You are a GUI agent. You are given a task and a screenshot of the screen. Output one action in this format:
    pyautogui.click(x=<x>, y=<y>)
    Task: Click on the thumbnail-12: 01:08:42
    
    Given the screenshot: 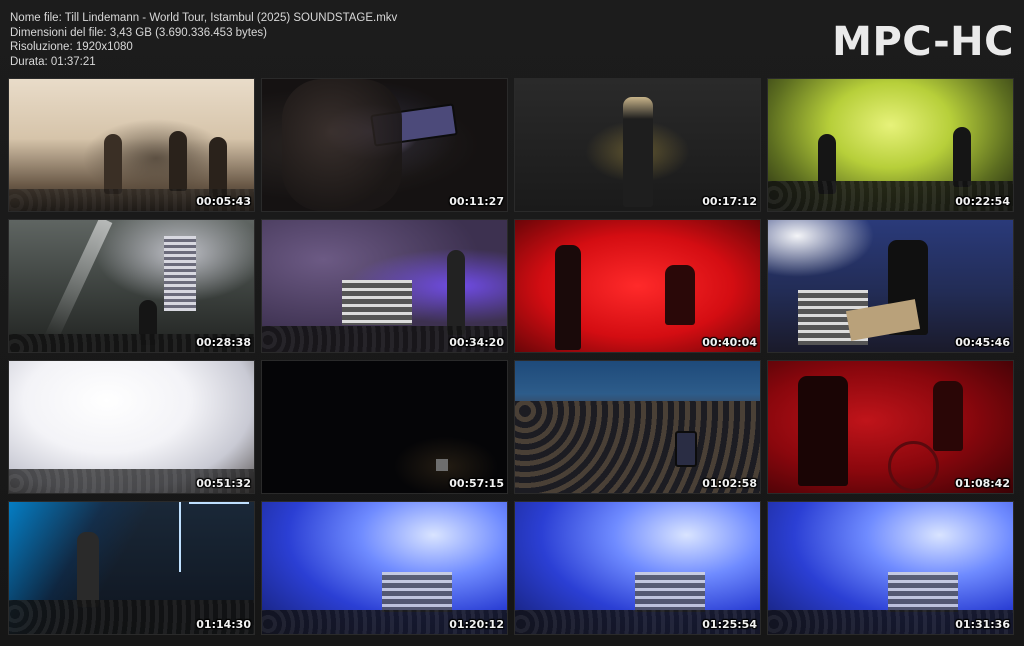 What is the action you would take?
    pyautogui.click(x=890, y=427)
    